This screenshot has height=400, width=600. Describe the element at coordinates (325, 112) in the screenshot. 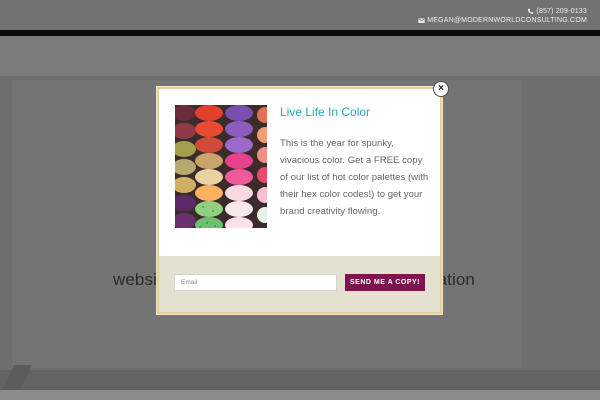

I see `popup-title: Live Life In Color` at that location.